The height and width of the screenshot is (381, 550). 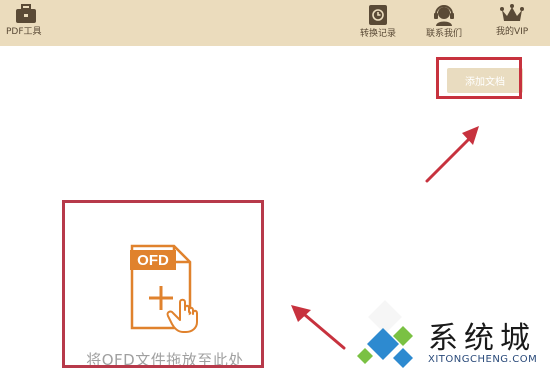 What do you see at coordinates (318, 327) in the screenshot?
I see `arrow-to-drop-zone` at bounding box center [318, 327].